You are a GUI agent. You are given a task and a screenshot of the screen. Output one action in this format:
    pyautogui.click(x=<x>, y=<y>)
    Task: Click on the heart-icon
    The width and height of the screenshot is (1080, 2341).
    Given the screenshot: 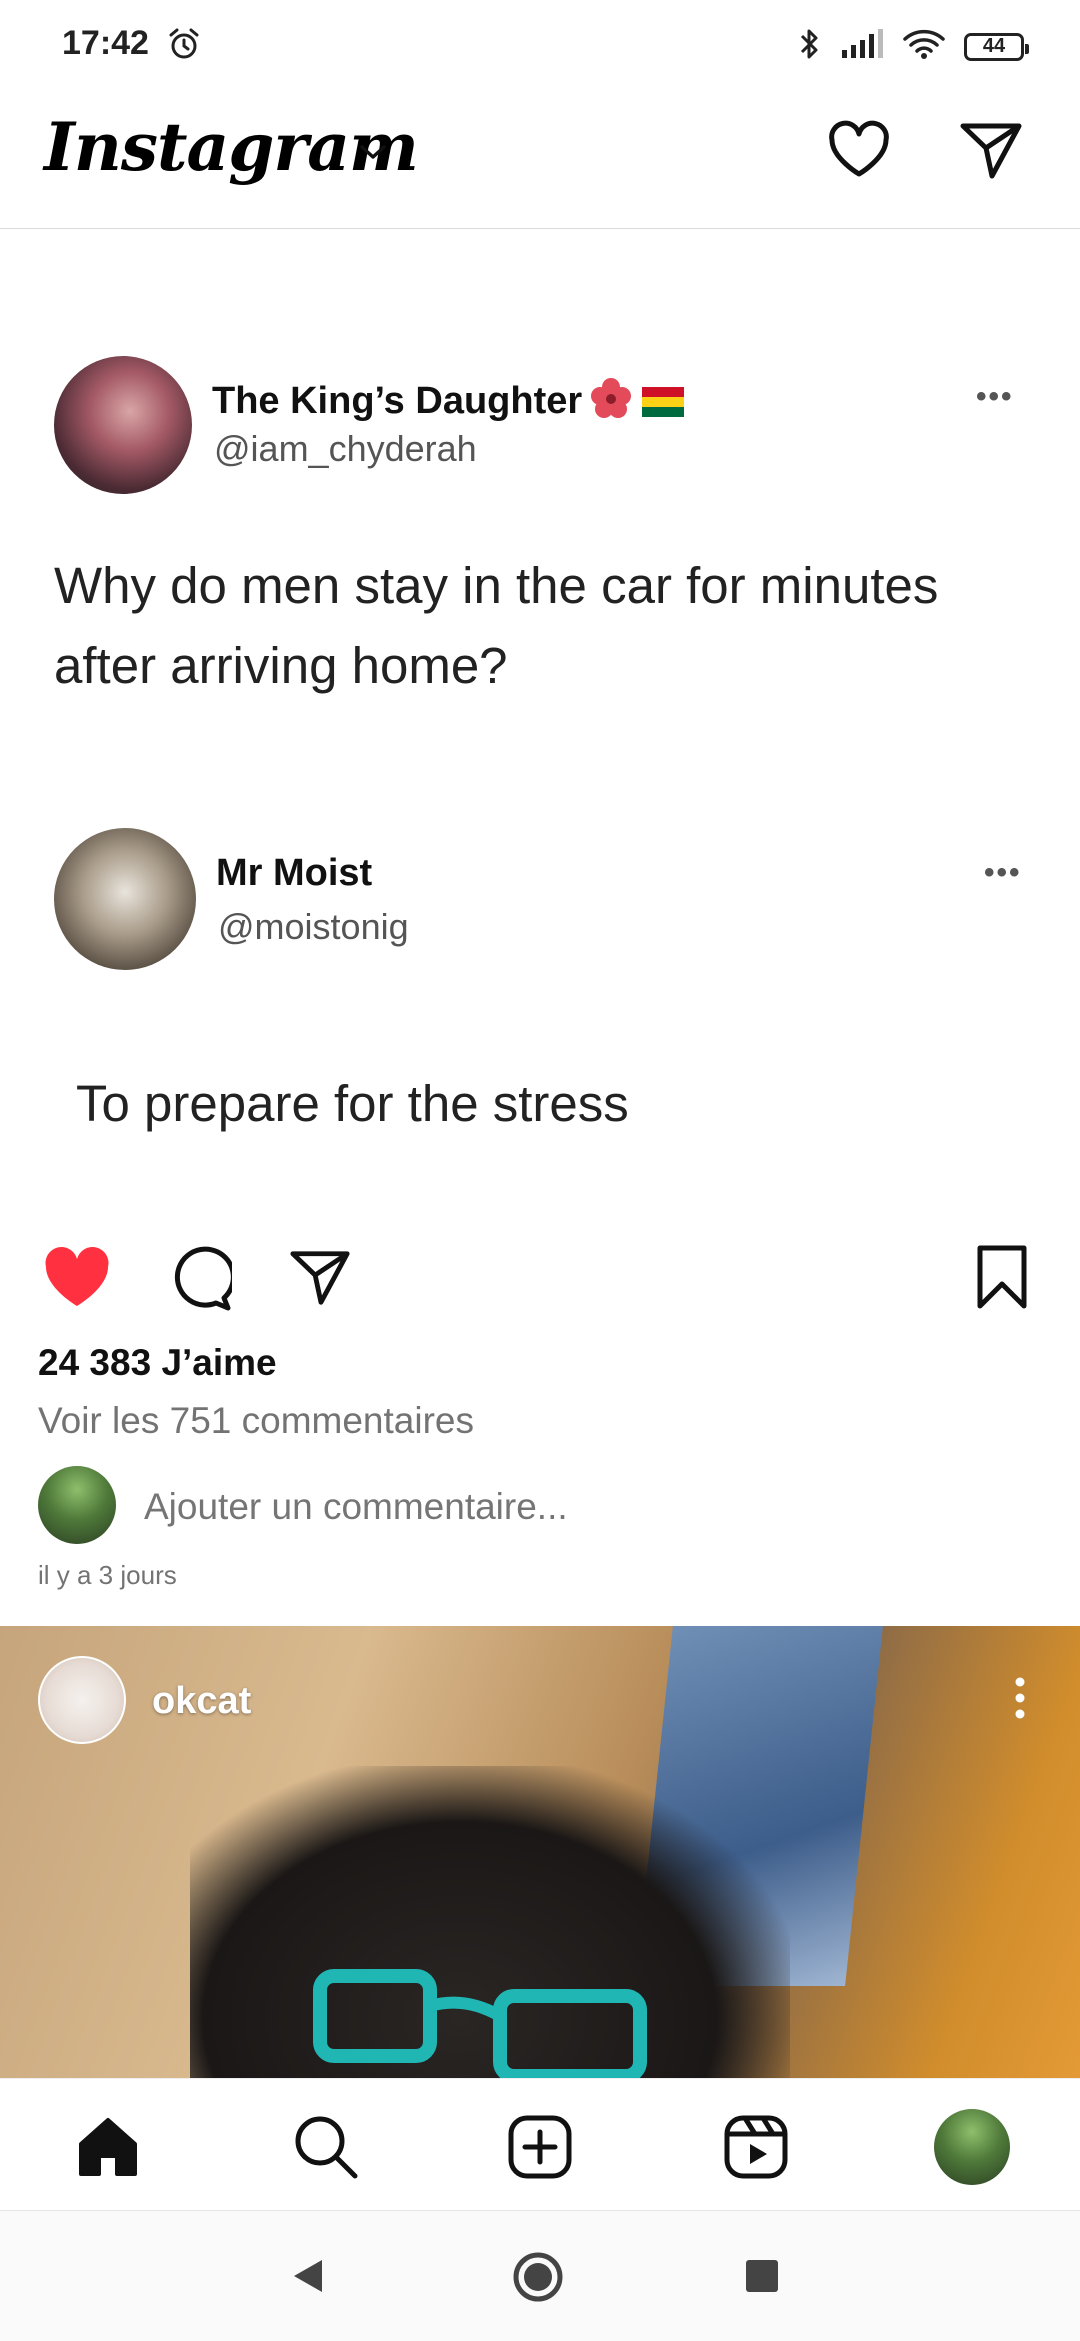 What is the action you would take?
    pyautogui.click(x=859, y=153)
    